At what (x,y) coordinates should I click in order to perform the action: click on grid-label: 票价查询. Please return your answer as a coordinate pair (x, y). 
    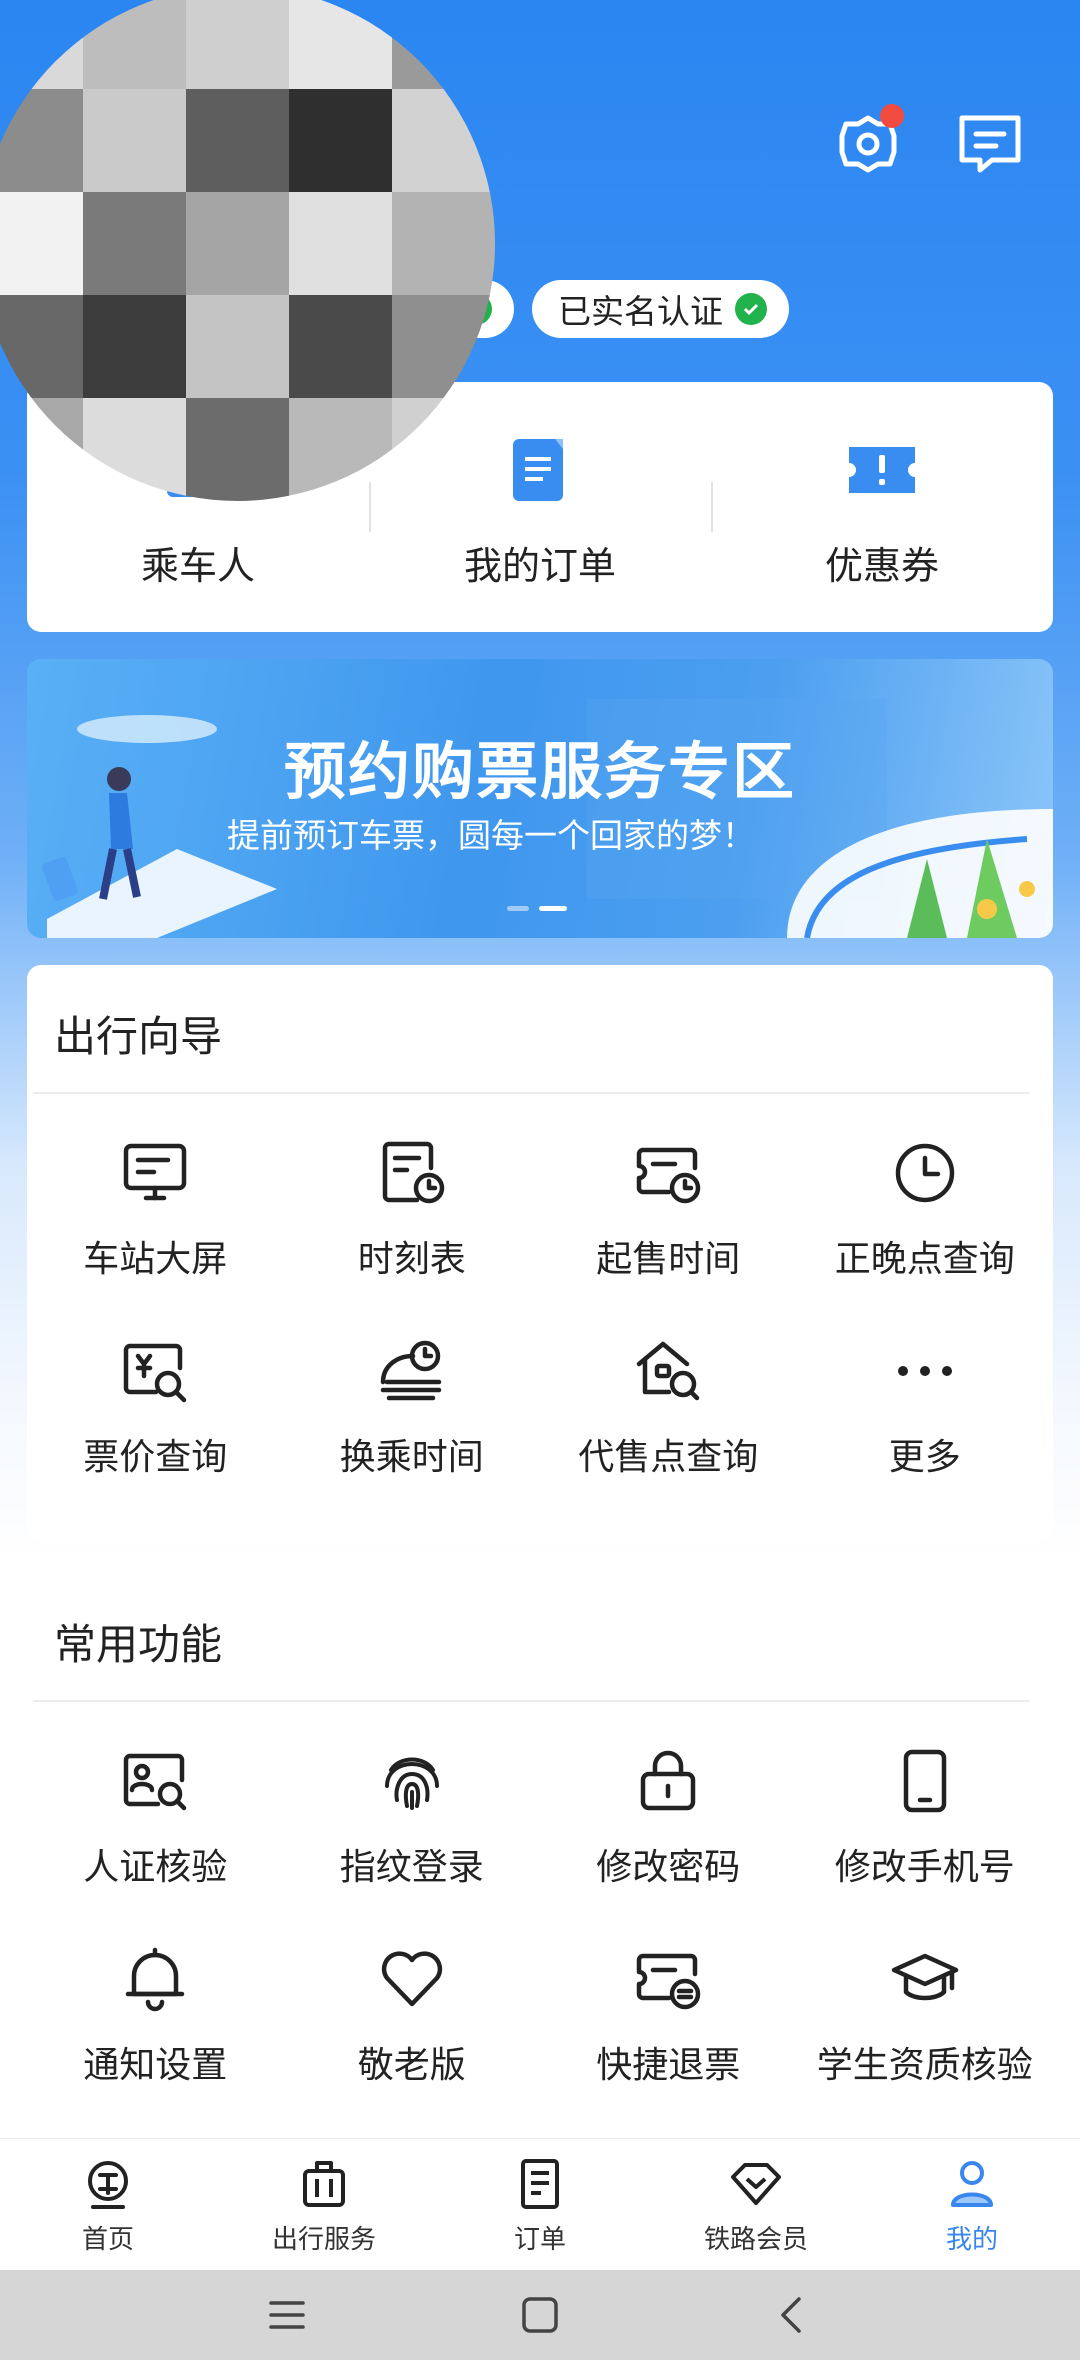
    Looking at the image, I should click on (155, 1457).